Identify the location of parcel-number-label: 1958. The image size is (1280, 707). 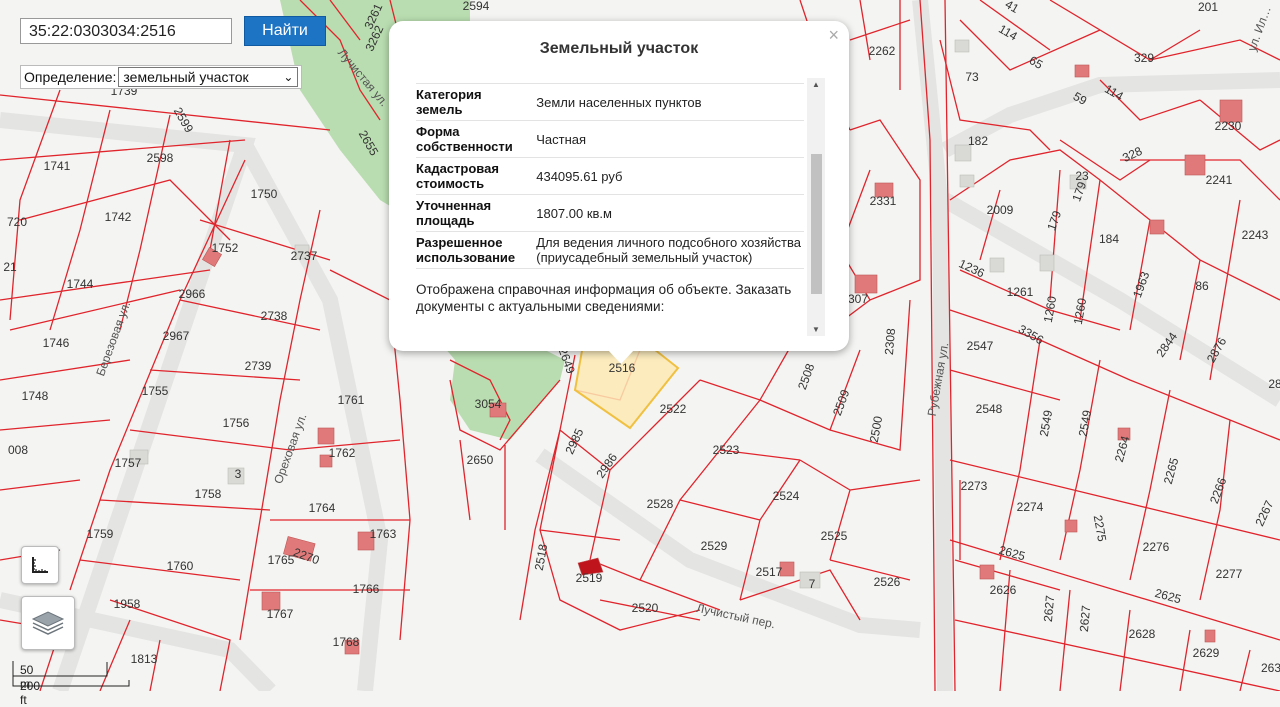
(127, 604).